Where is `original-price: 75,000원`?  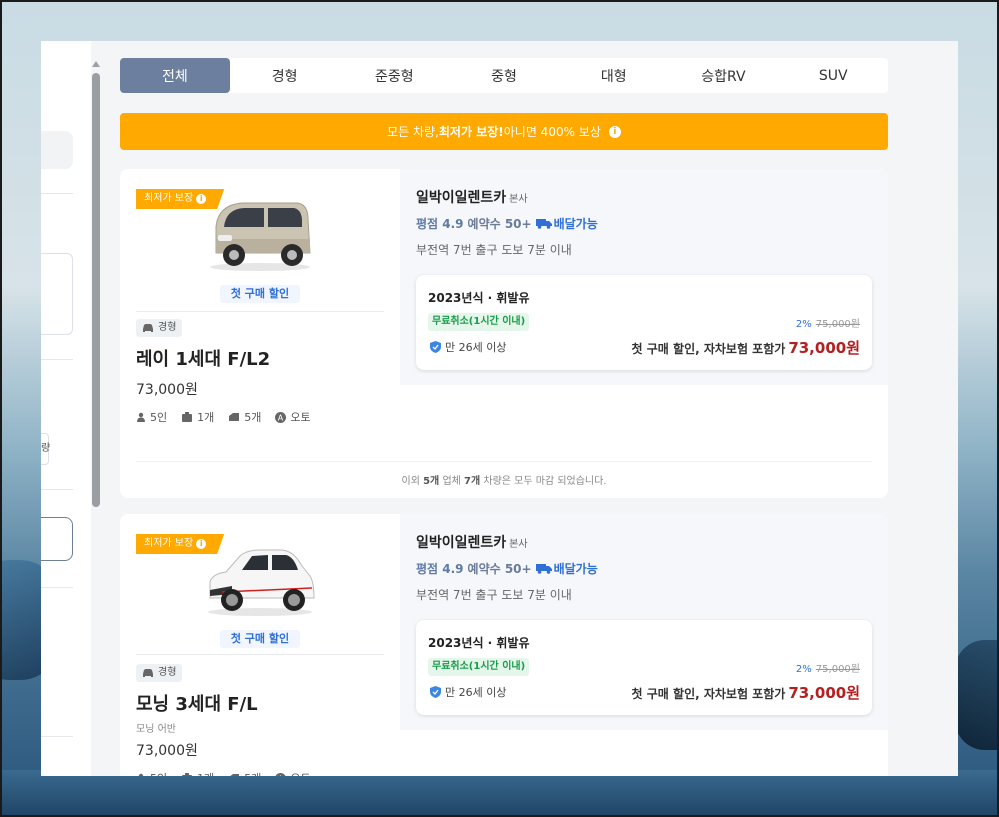 original-price: 75,000원 is located at coordinates (837, 324).